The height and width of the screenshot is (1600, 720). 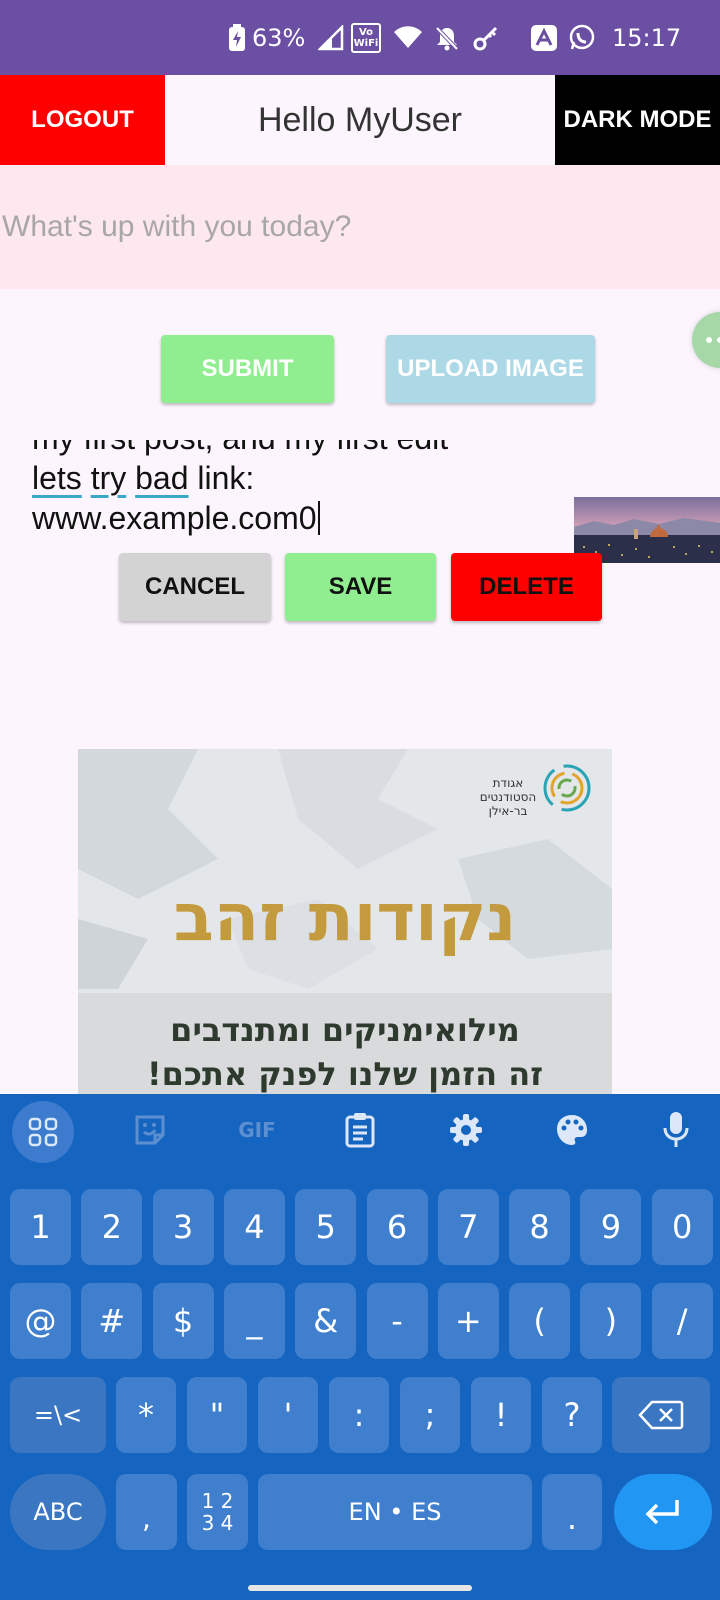 I want to click on key-row1-9: 0, so click(x=682, y=1227).